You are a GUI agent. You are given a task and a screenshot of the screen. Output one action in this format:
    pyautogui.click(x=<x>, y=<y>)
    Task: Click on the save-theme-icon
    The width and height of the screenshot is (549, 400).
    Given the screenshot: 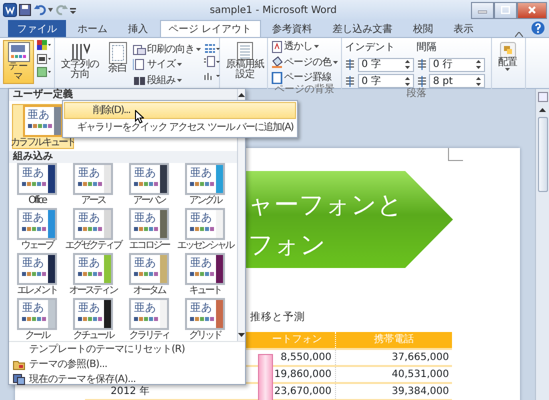 What is the action you would take?
    pyautogui.click(x=19, y=379)
    